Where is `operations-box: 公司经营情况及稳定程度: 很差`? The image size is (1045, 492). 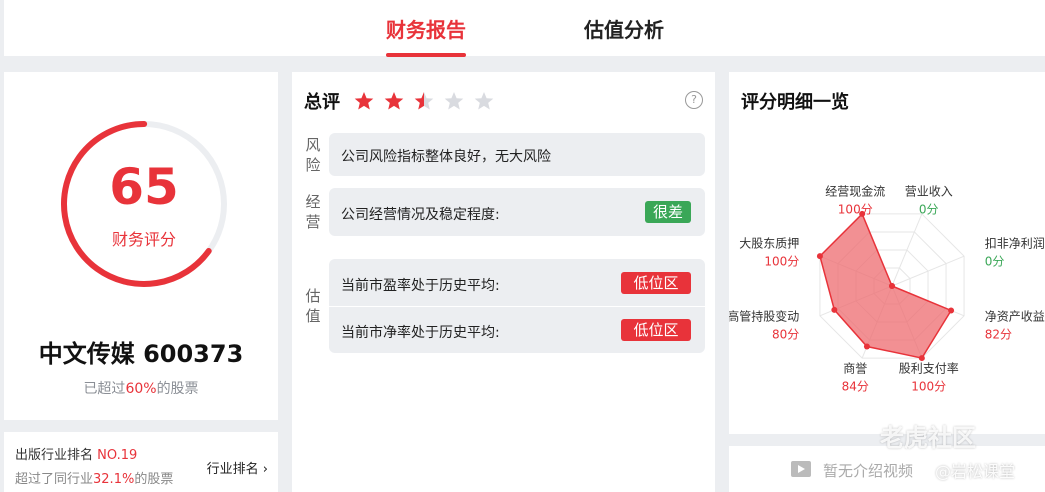 operations-box: 公司经营情况及稳定程度: 很差 is located at coordinates (517, 212).